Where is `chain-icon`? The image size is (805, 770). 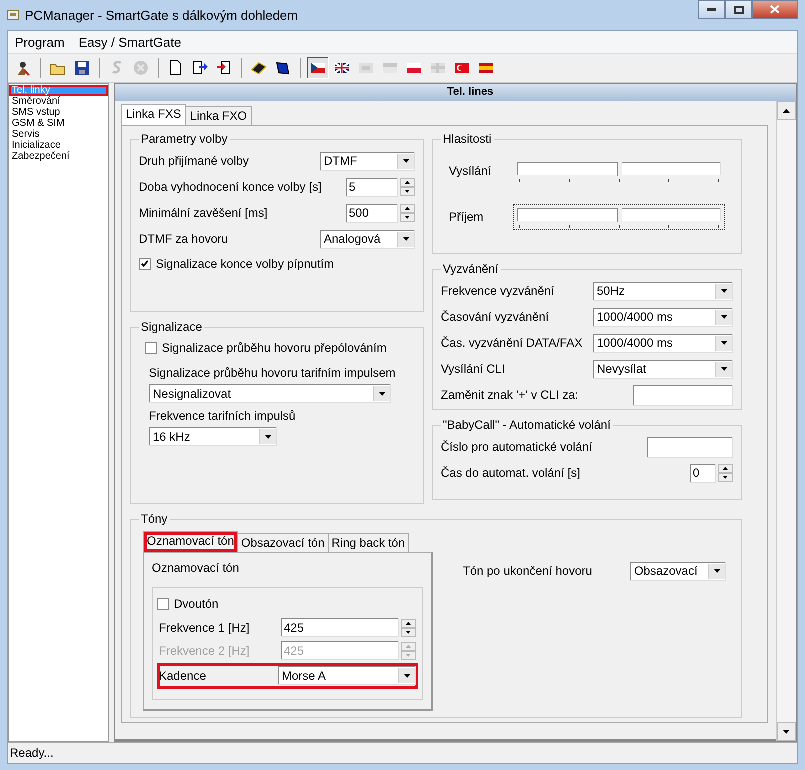
chain-icon is located at coordinates (117, 67).